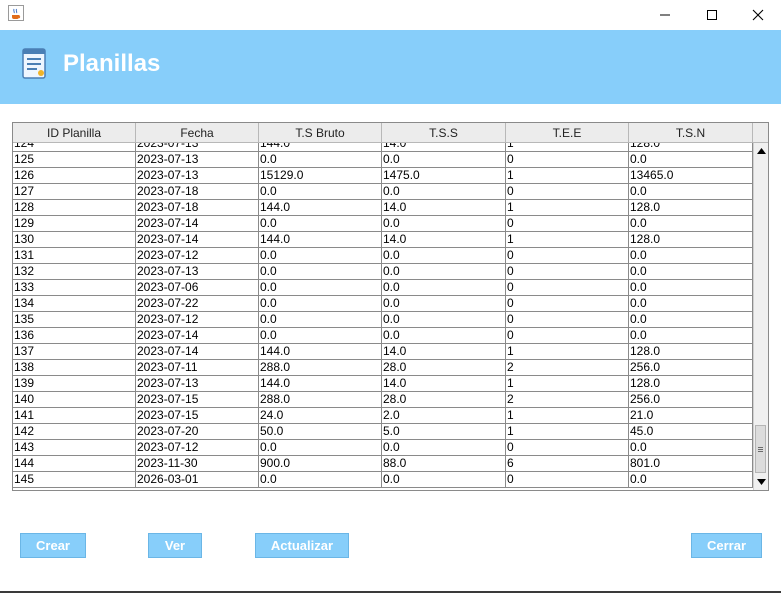  I want to click on column-header-tee: T.E.E, so click(567, 133).